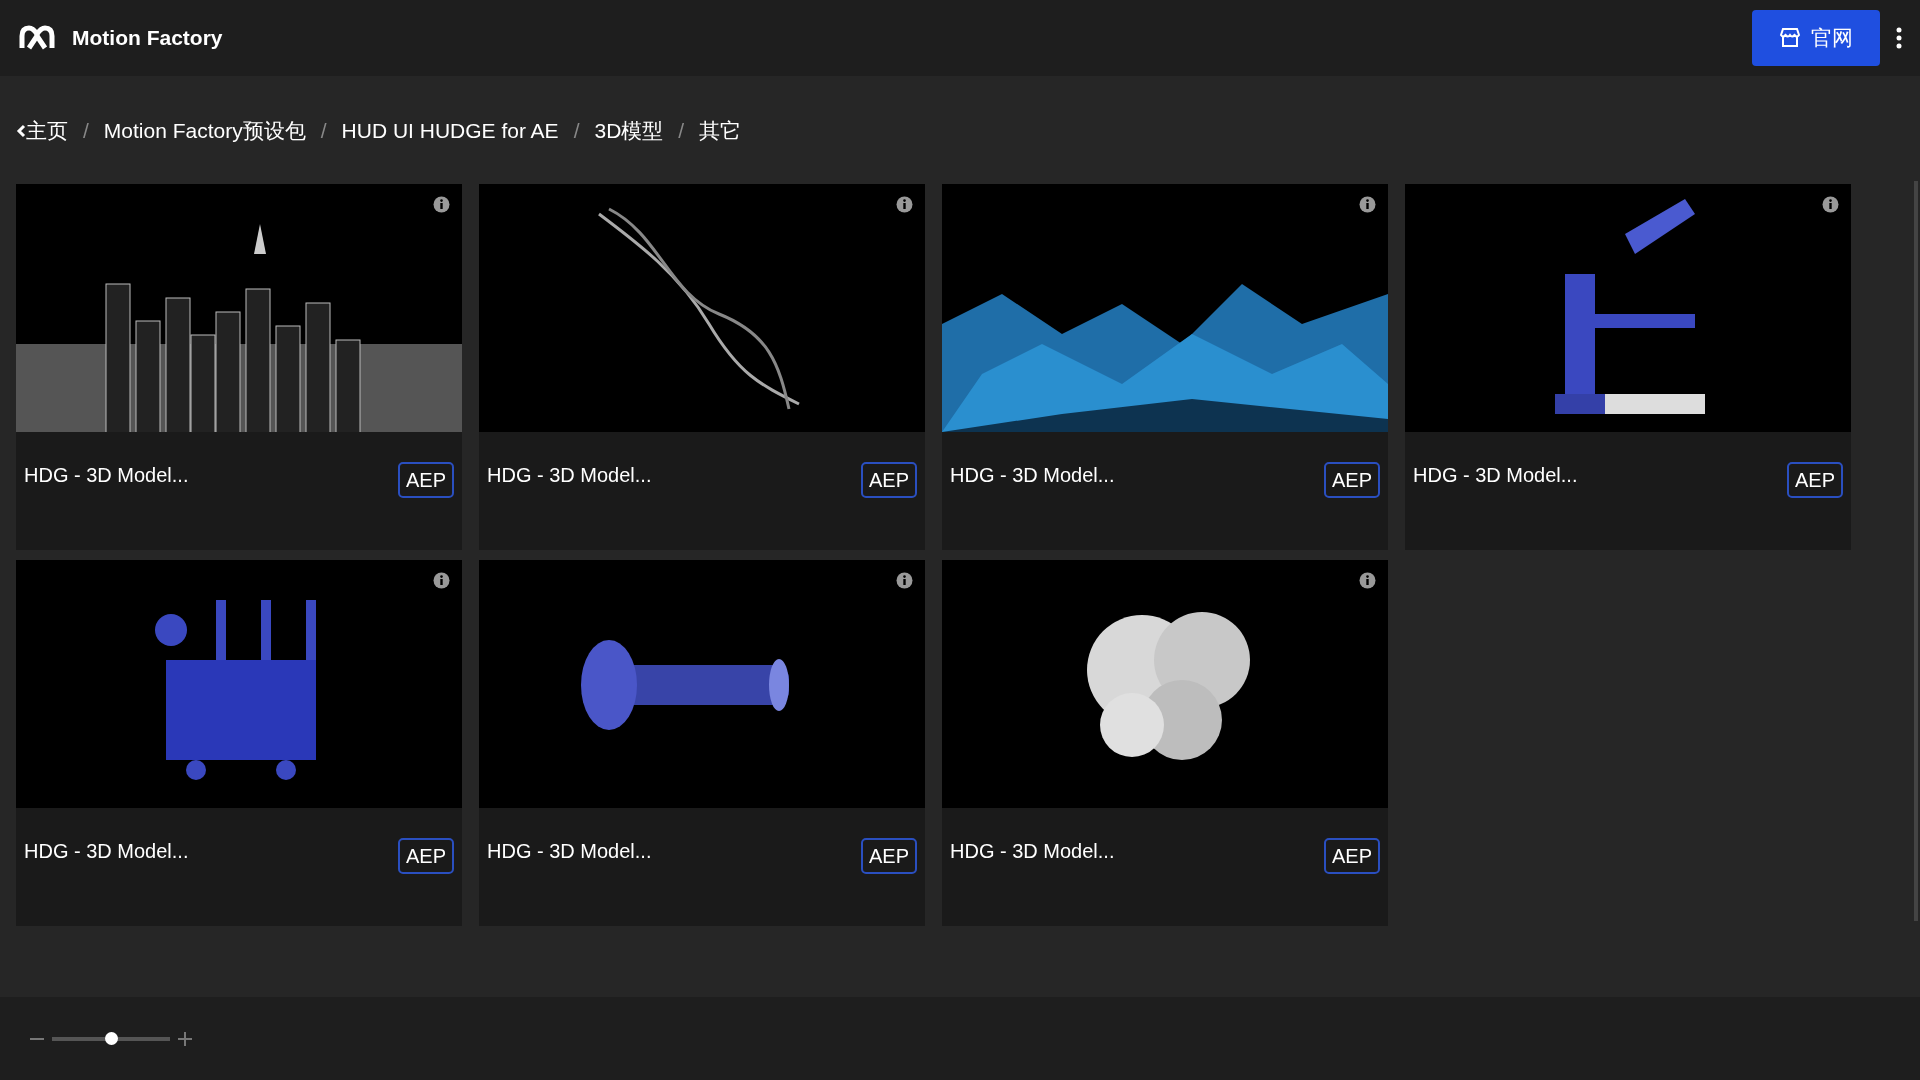 This screenshot has width=1920, height=1080. What do you see at coordinates (1899, 38) in the screenshot?
I see `more-icon` at bounding box center [1899, 38].